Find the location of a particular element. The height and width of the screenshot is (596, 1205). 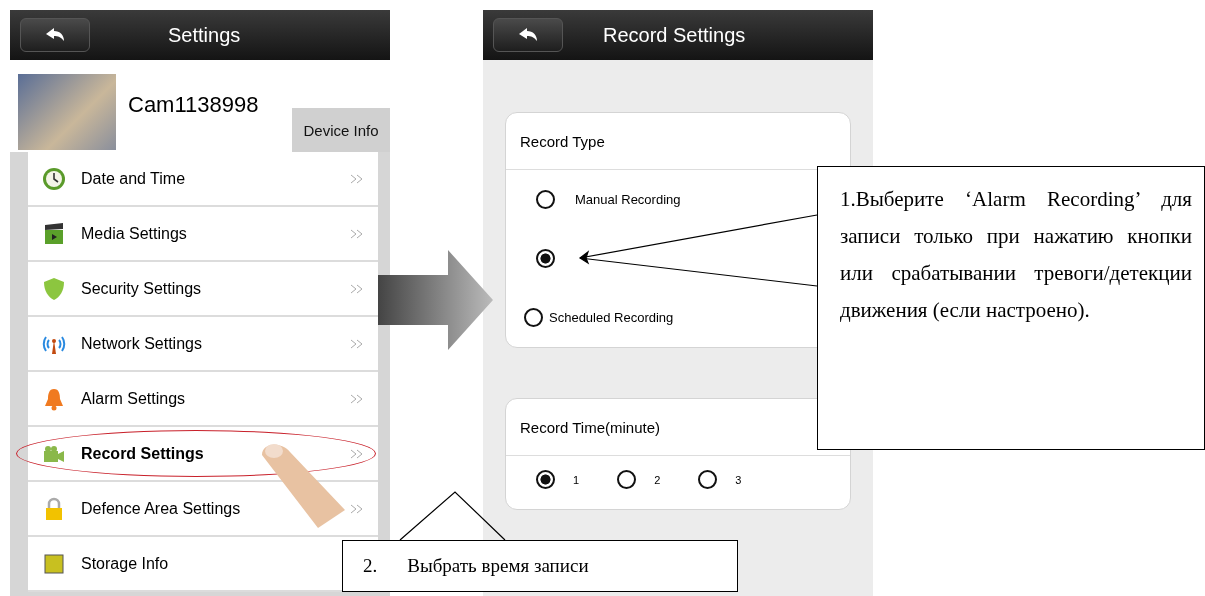

option-label: Scheduled Recording is located at coordinates (611, 317).